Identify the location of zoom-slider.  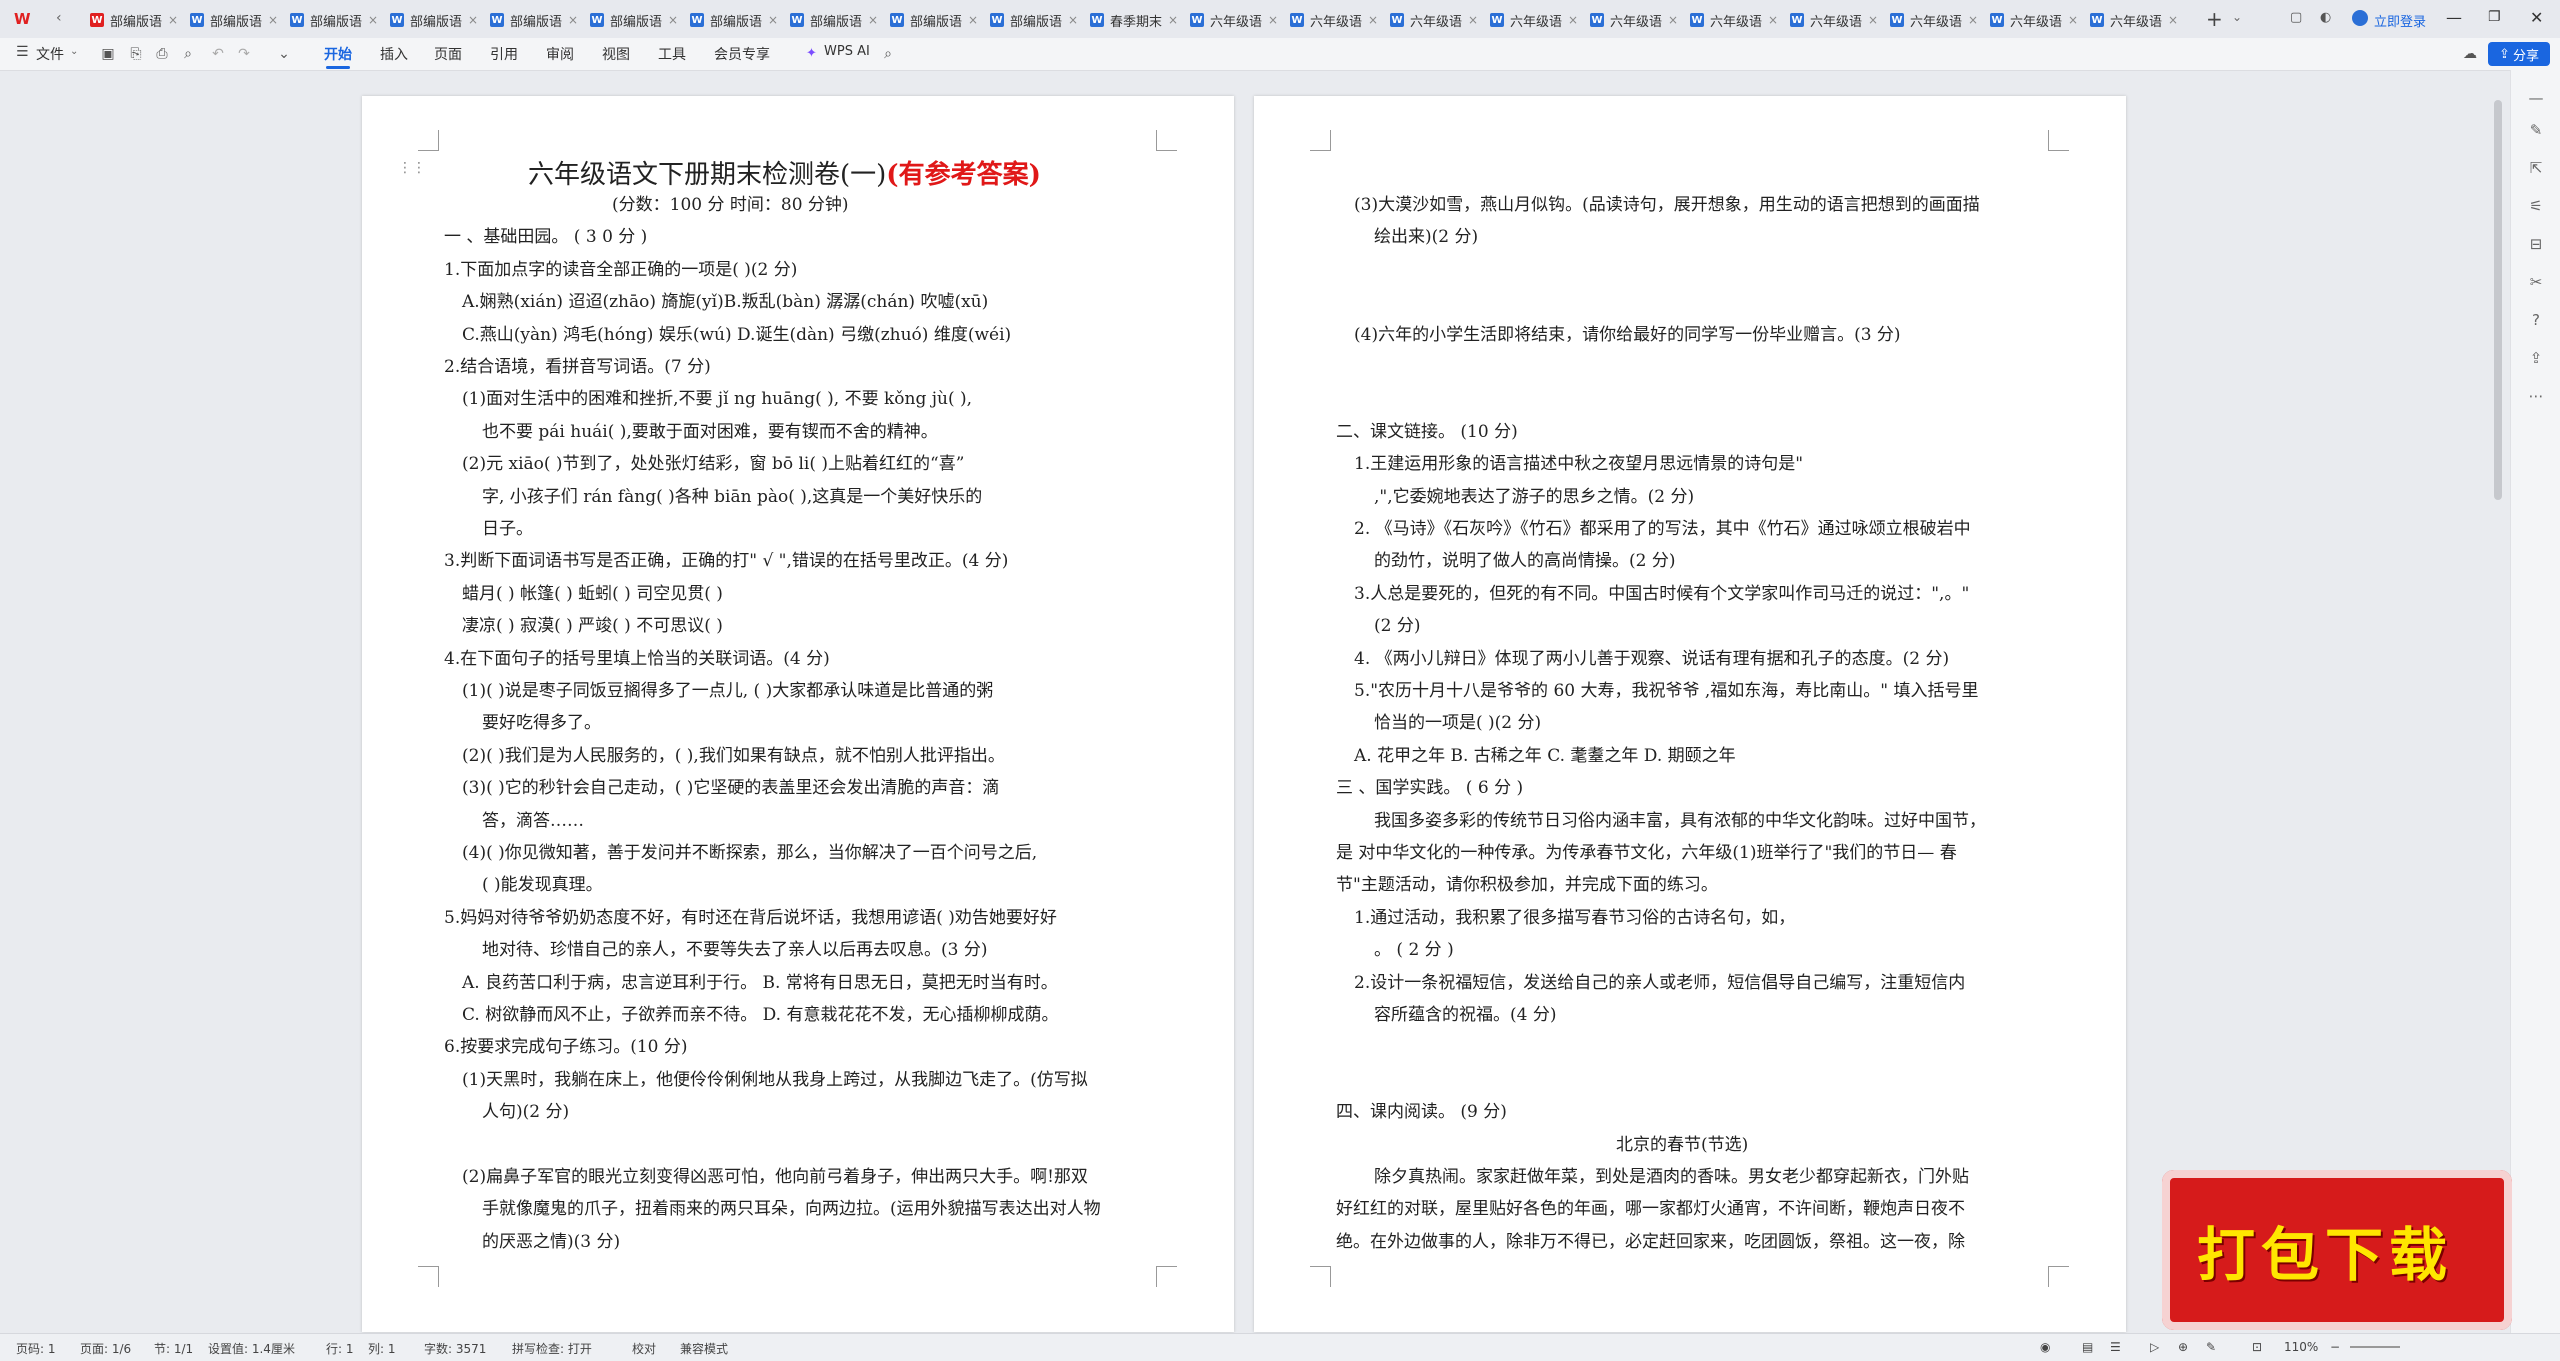
(2375, 1347).